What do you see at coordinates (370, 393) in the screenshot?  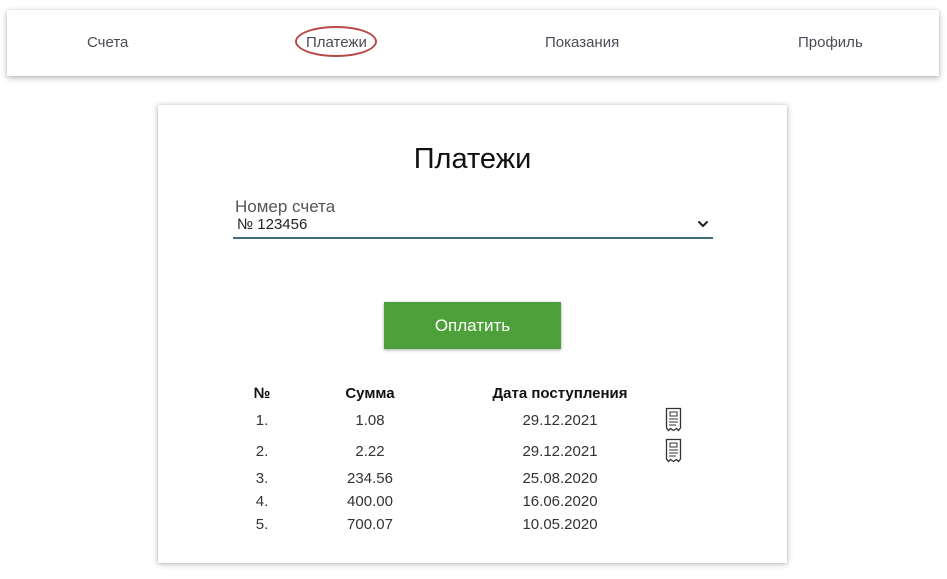 I see `column-header-amount: Сумма` at bounding box center [370, 393].